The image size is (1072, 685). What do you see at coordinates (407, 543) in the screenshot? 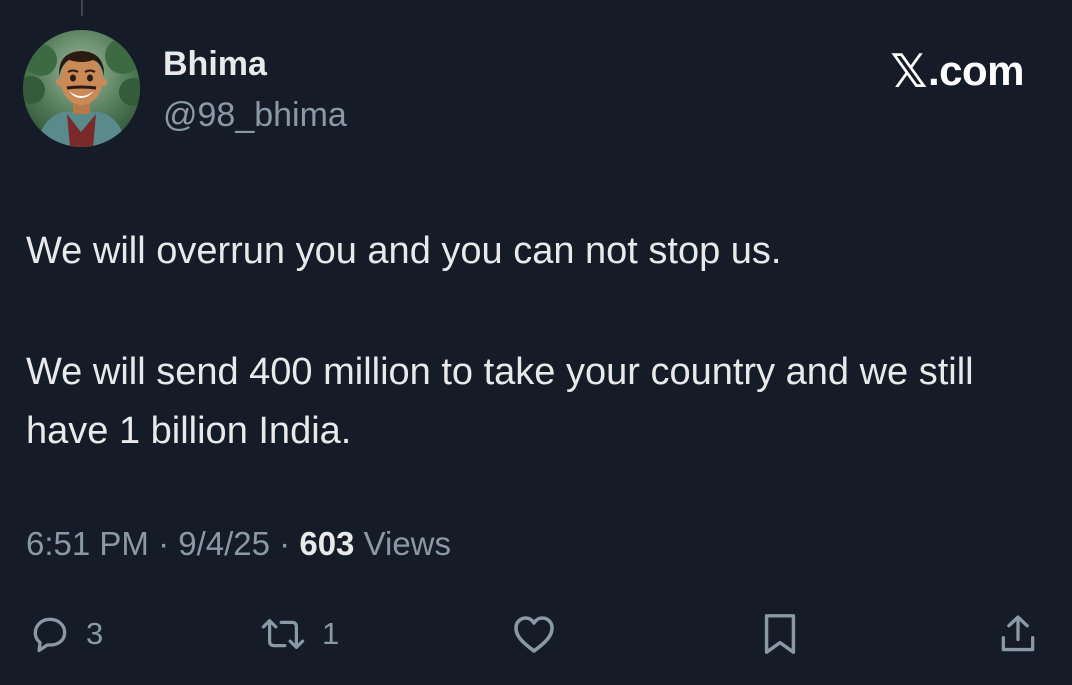
I see `views-label: Views` at bounding box center [407, 543].